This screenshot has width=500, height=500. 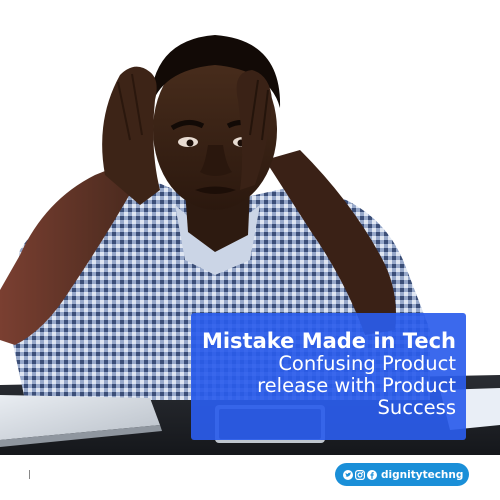 I want to click on tiny-mark, so click(x=29, y=474).